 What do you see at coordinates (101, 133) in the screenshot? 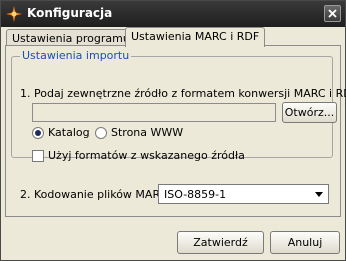
I see `www-radio` at bounding box center [101, 133].